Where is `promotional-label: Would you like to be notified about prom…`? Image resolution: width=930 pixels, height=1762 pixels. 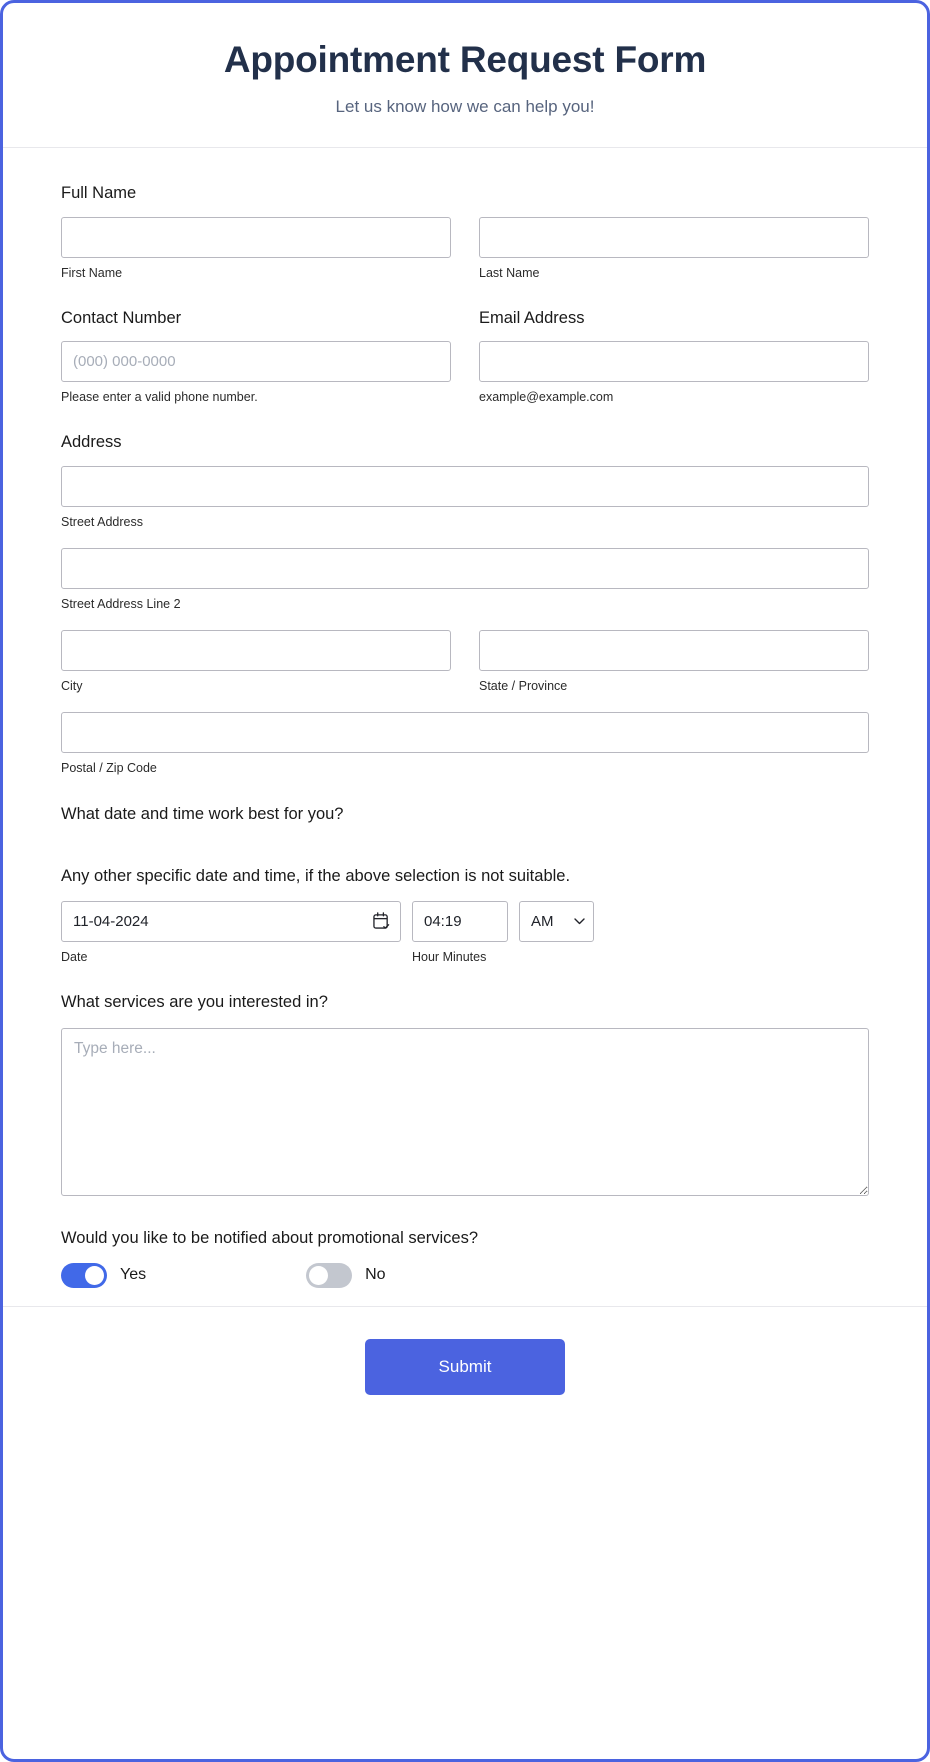 promotional-label: Would you like to be notified about prom… is located at coordinates (270, 1237).